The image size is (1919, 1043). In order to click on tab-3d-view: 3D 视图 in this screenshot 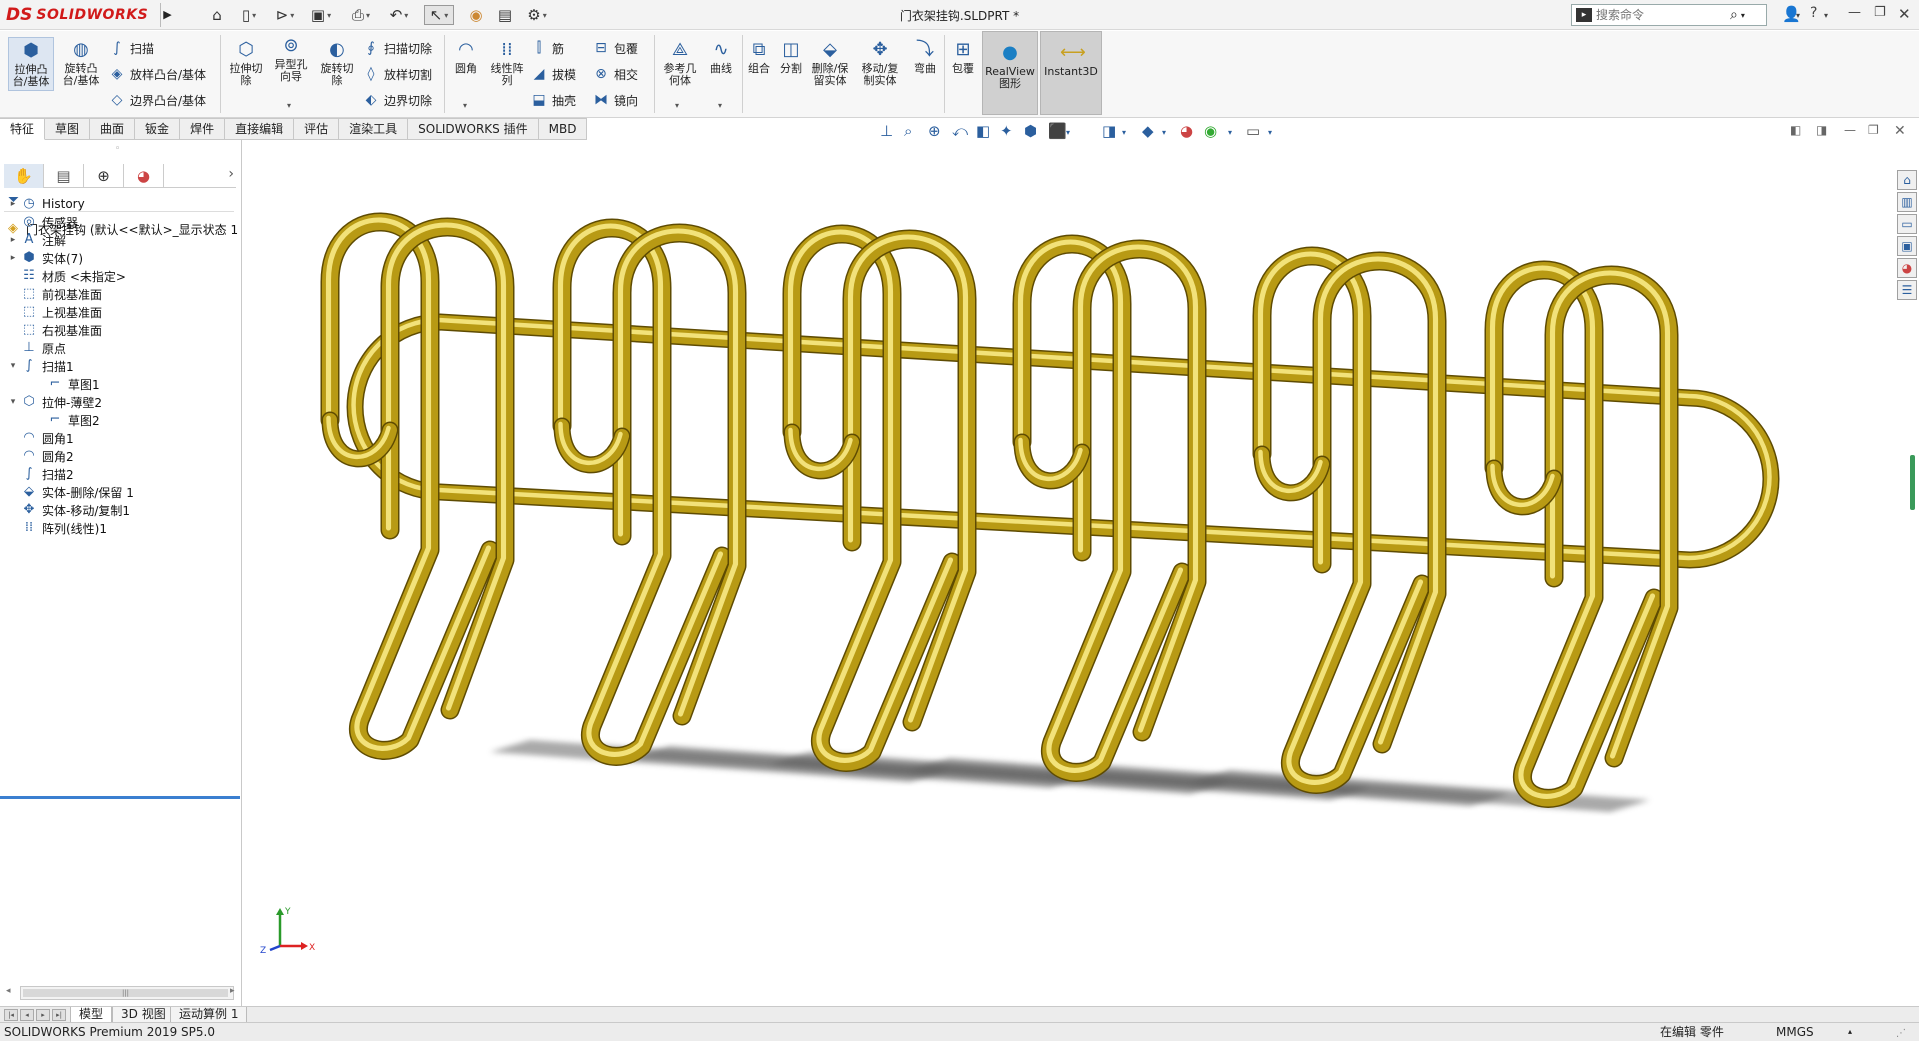, I will do `click(143, 1015)`.